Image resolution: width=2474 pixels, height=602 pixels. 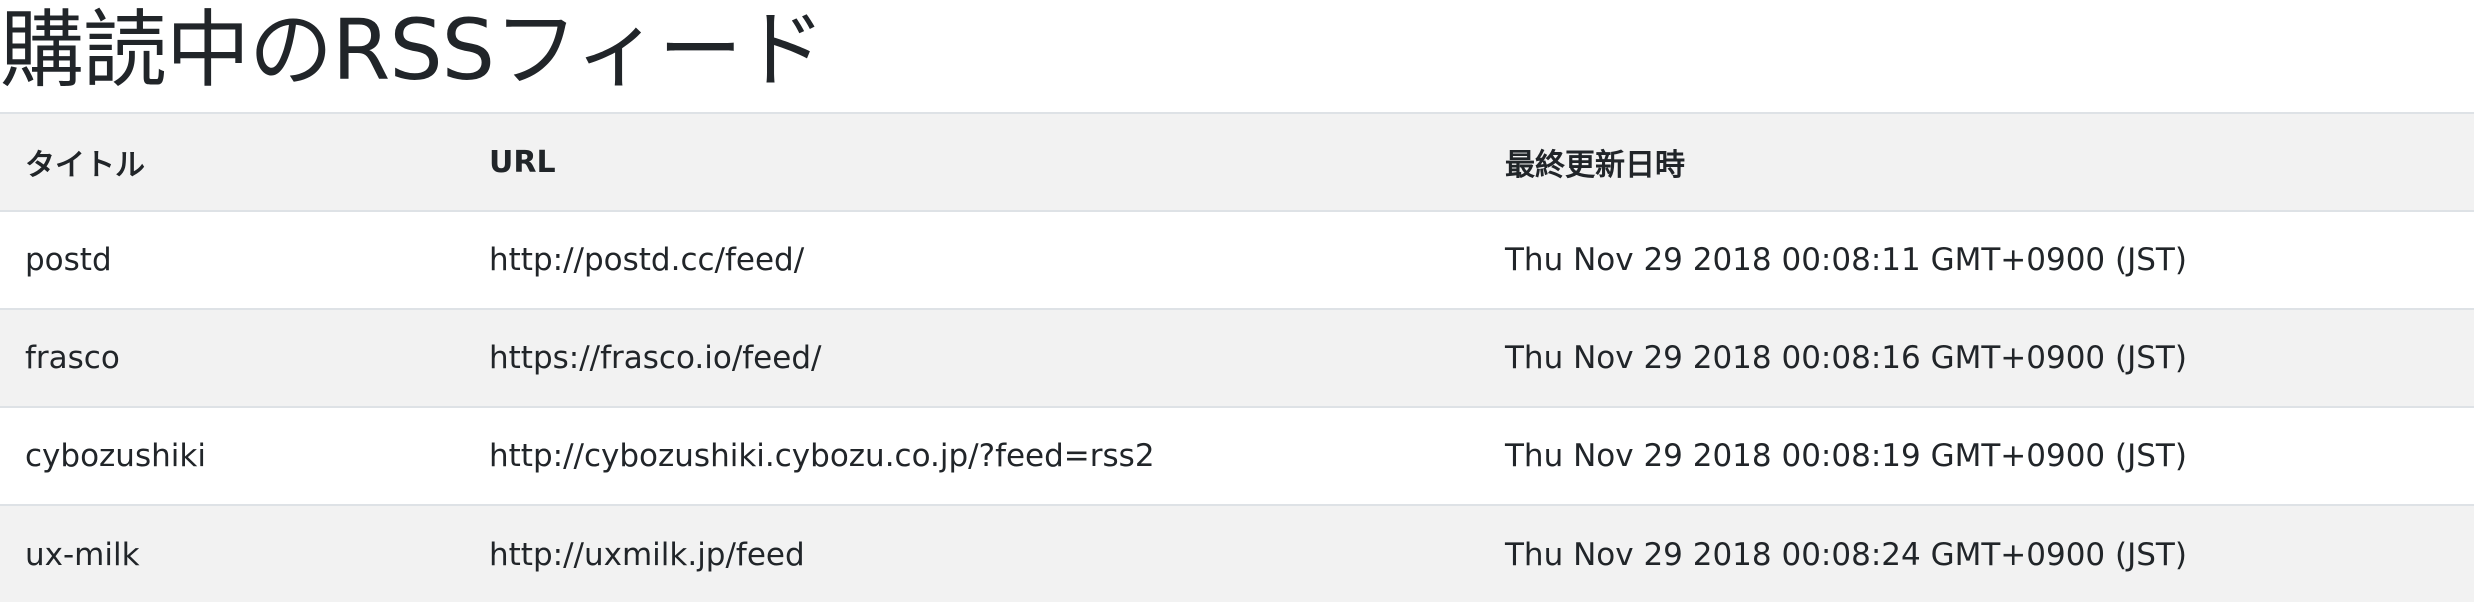 I want to click on page-title: 購読中のRSSフィード, so click(x=412, y=50).